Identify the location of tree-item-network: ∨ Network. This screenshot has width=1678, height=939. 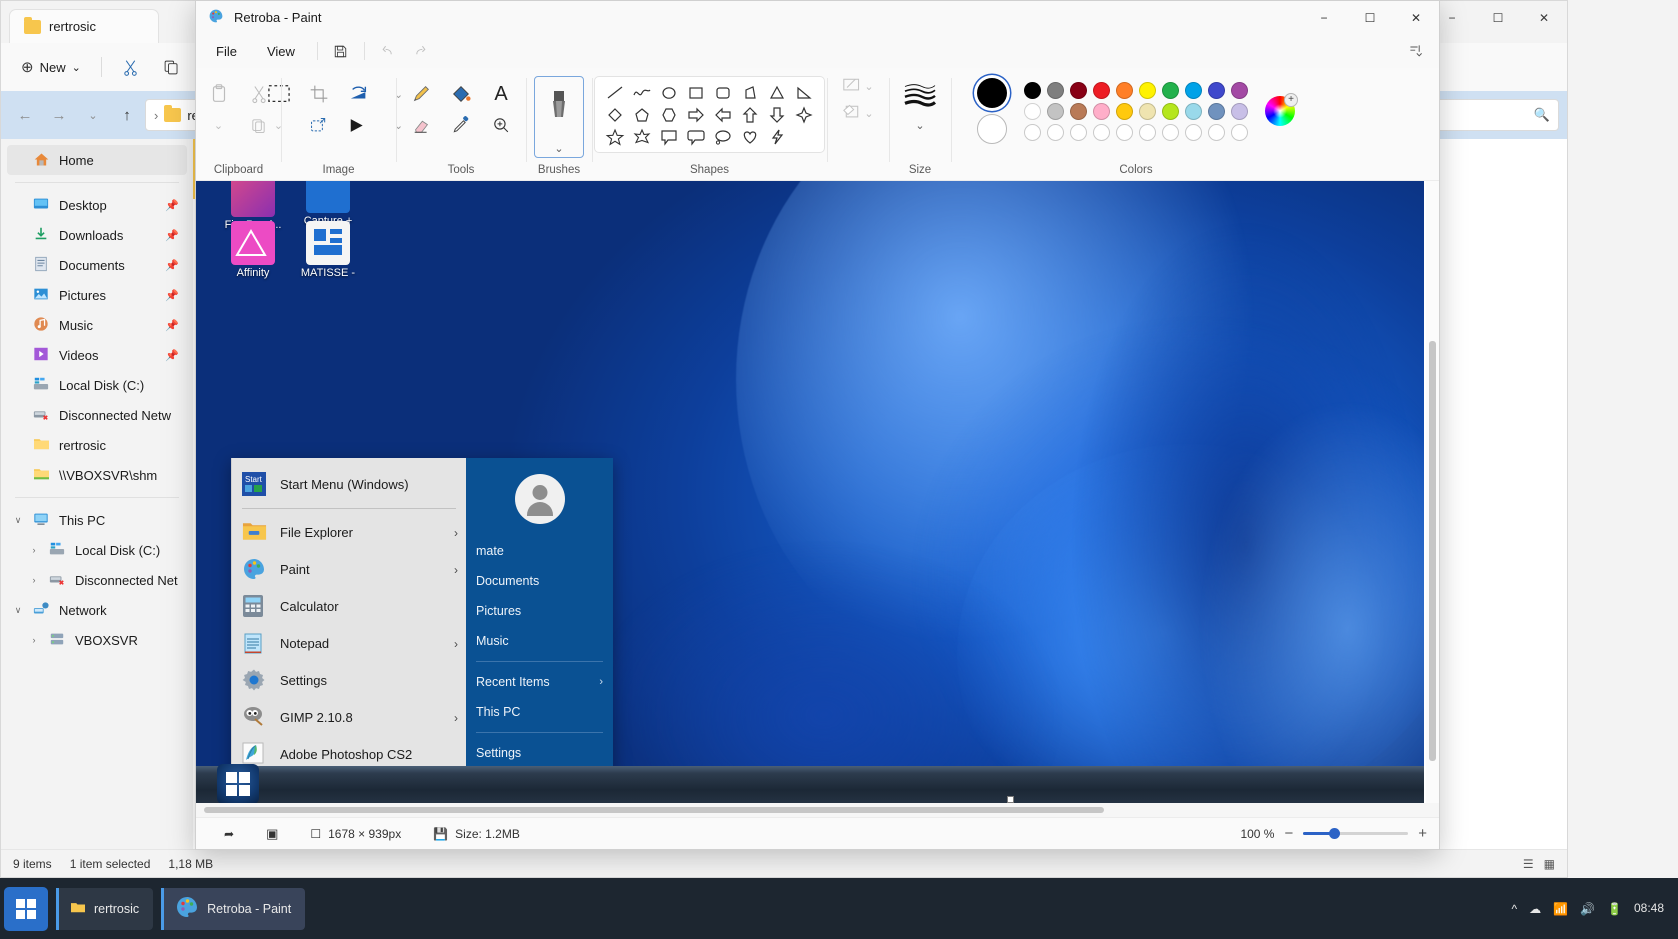
(97, 610).